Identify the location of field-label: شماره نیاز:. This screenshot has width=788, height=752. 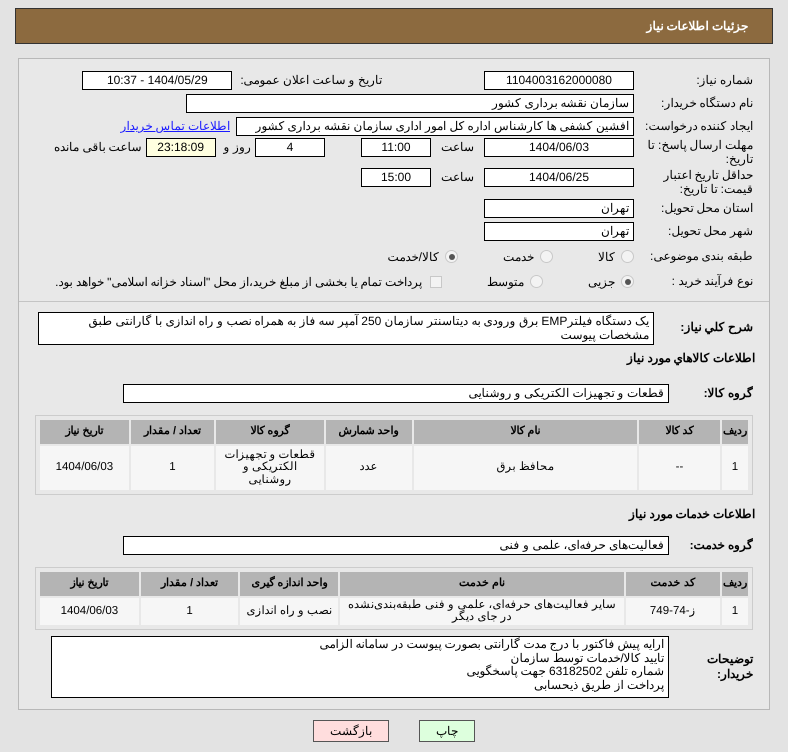
(724, 80).